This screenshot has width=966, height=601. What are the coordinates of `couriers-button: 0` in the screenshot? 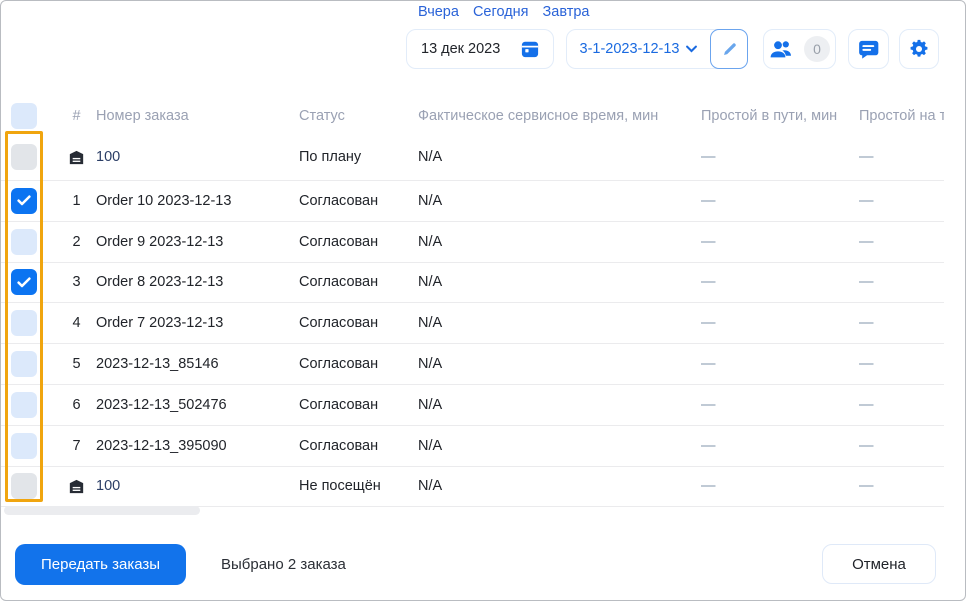 It's located at (799, 49).